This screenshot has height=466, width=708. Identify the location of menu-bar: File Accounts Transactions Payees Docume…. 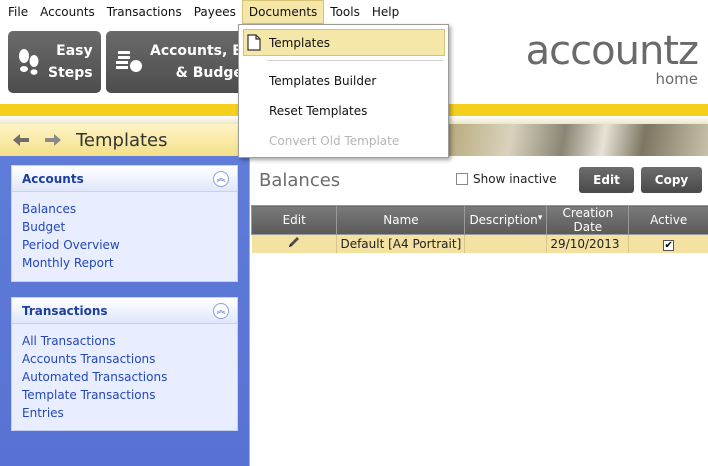
(354, 12).